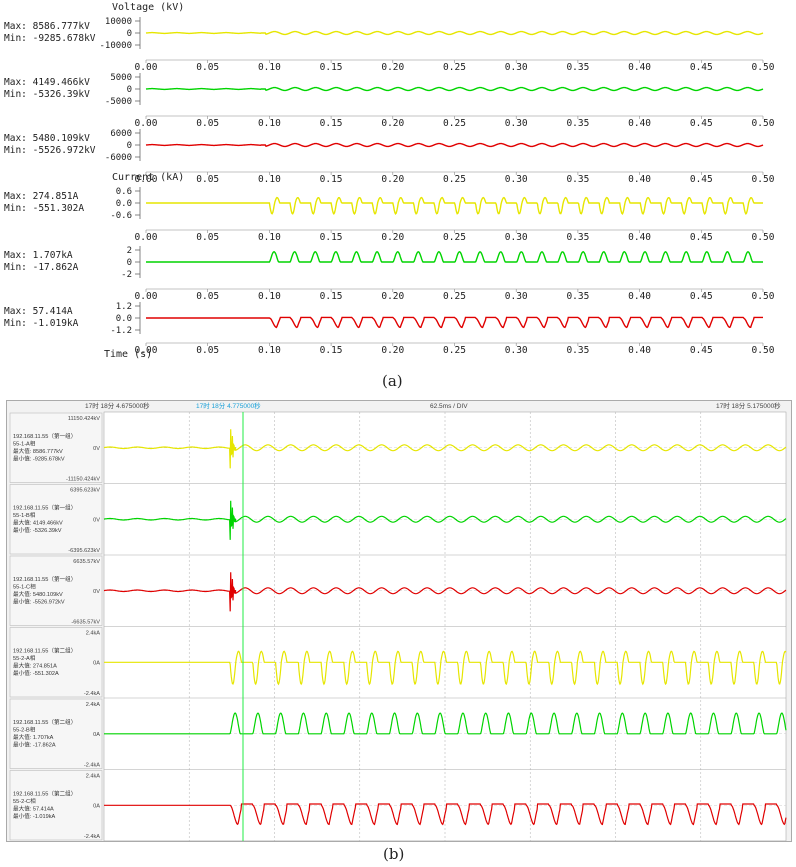 The width and height of the screenshot is (796, 867). What do you see at coordinates (33, 737) in the screenshot?
I see `channel-max-label: 最大值: 1.707kA` at bounding box center [33, 737].